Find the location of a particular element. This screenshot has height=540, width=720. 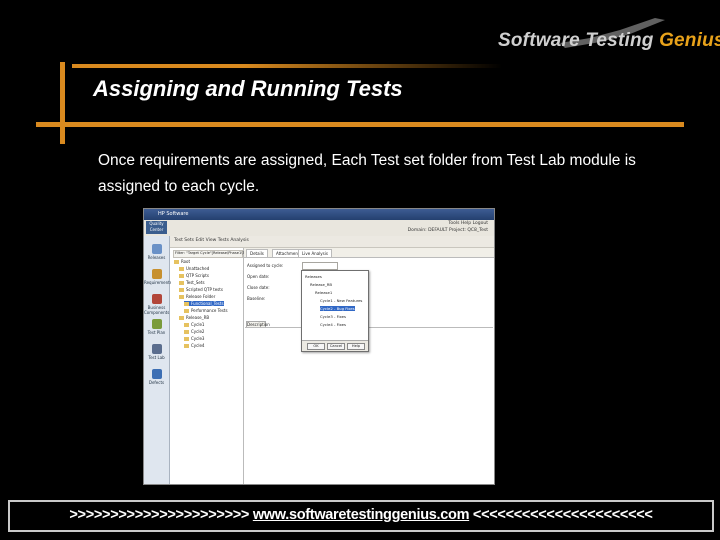

popup-button-bar: OK Cancel Help is located at coordinates (335, 345).